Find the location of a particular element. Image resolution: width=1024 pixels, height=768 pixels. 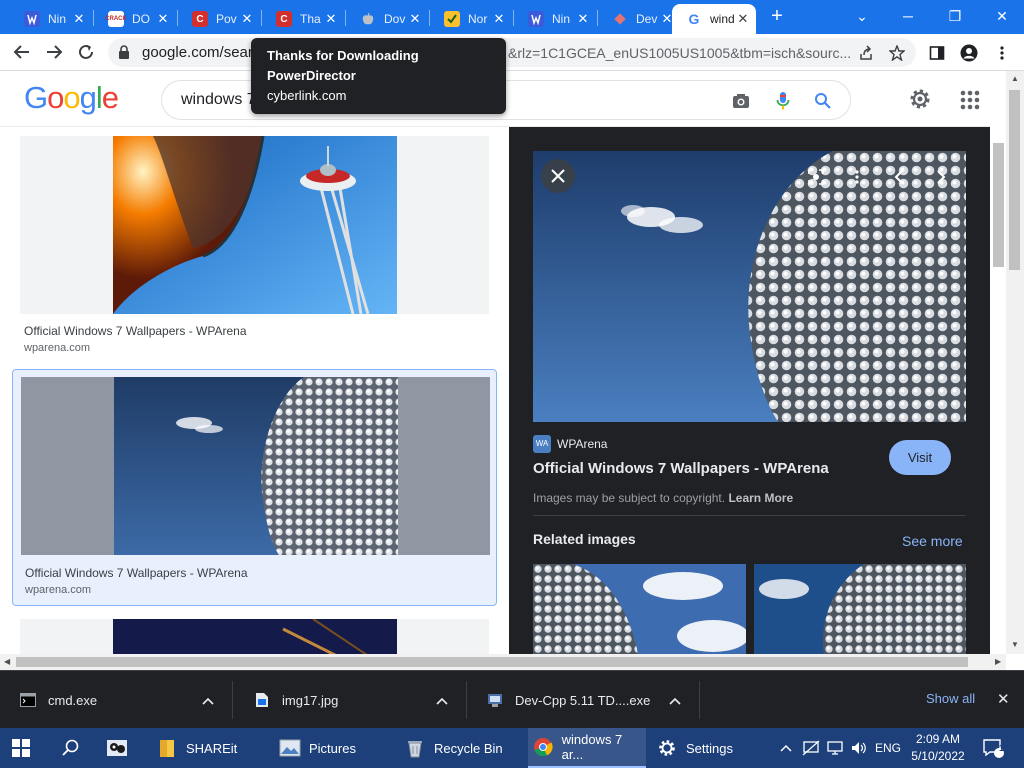

tab-6: Nor ✕ is located at coordinates (471, 19).